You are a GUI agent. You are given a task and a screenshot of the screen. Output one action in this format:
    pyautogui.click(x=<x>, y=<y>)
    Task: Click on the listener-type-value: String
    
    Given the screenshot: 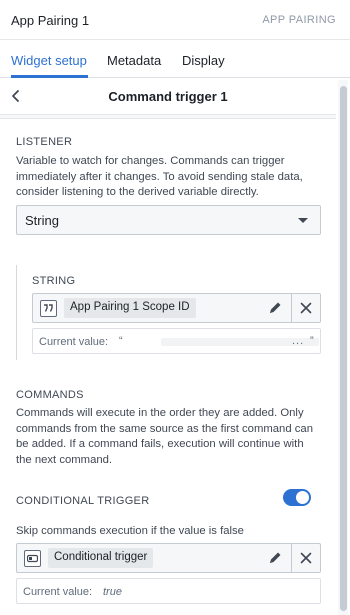 What is the action you would take?
    pyautogui.click(x=42, y=220)
    